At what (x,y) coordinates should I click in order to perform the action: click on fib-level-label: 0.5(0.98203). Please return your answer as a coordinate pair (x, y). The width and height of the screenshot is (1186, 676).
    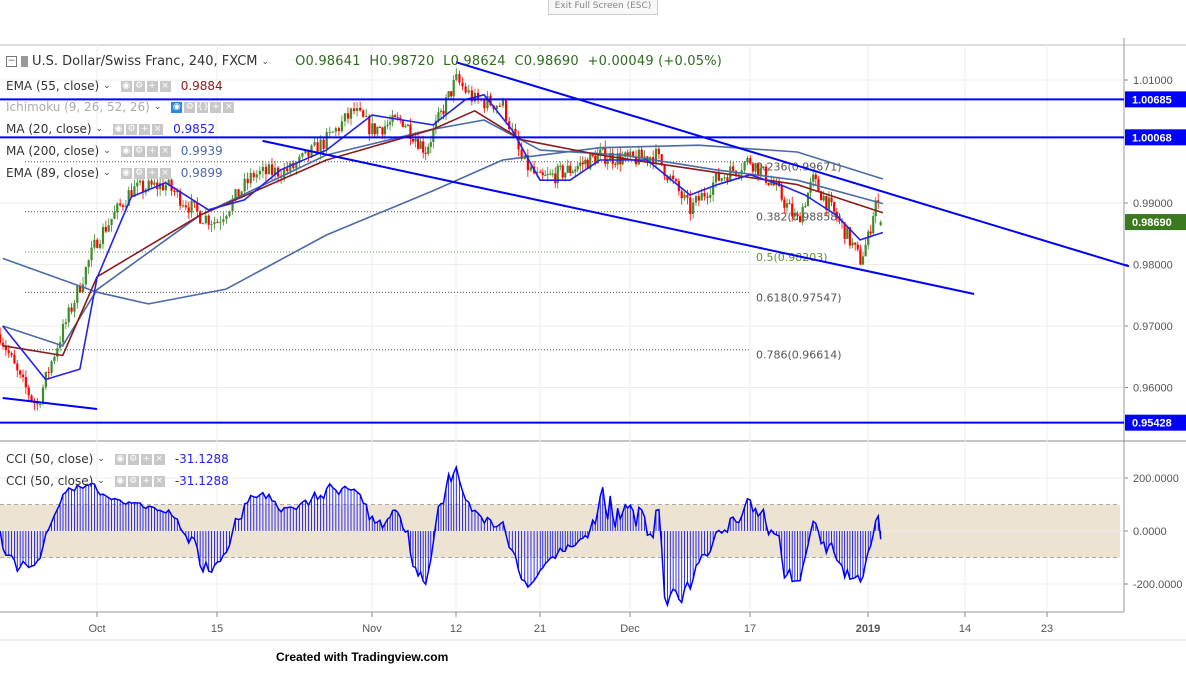
    Looking at the image, I should click on (792, 257).